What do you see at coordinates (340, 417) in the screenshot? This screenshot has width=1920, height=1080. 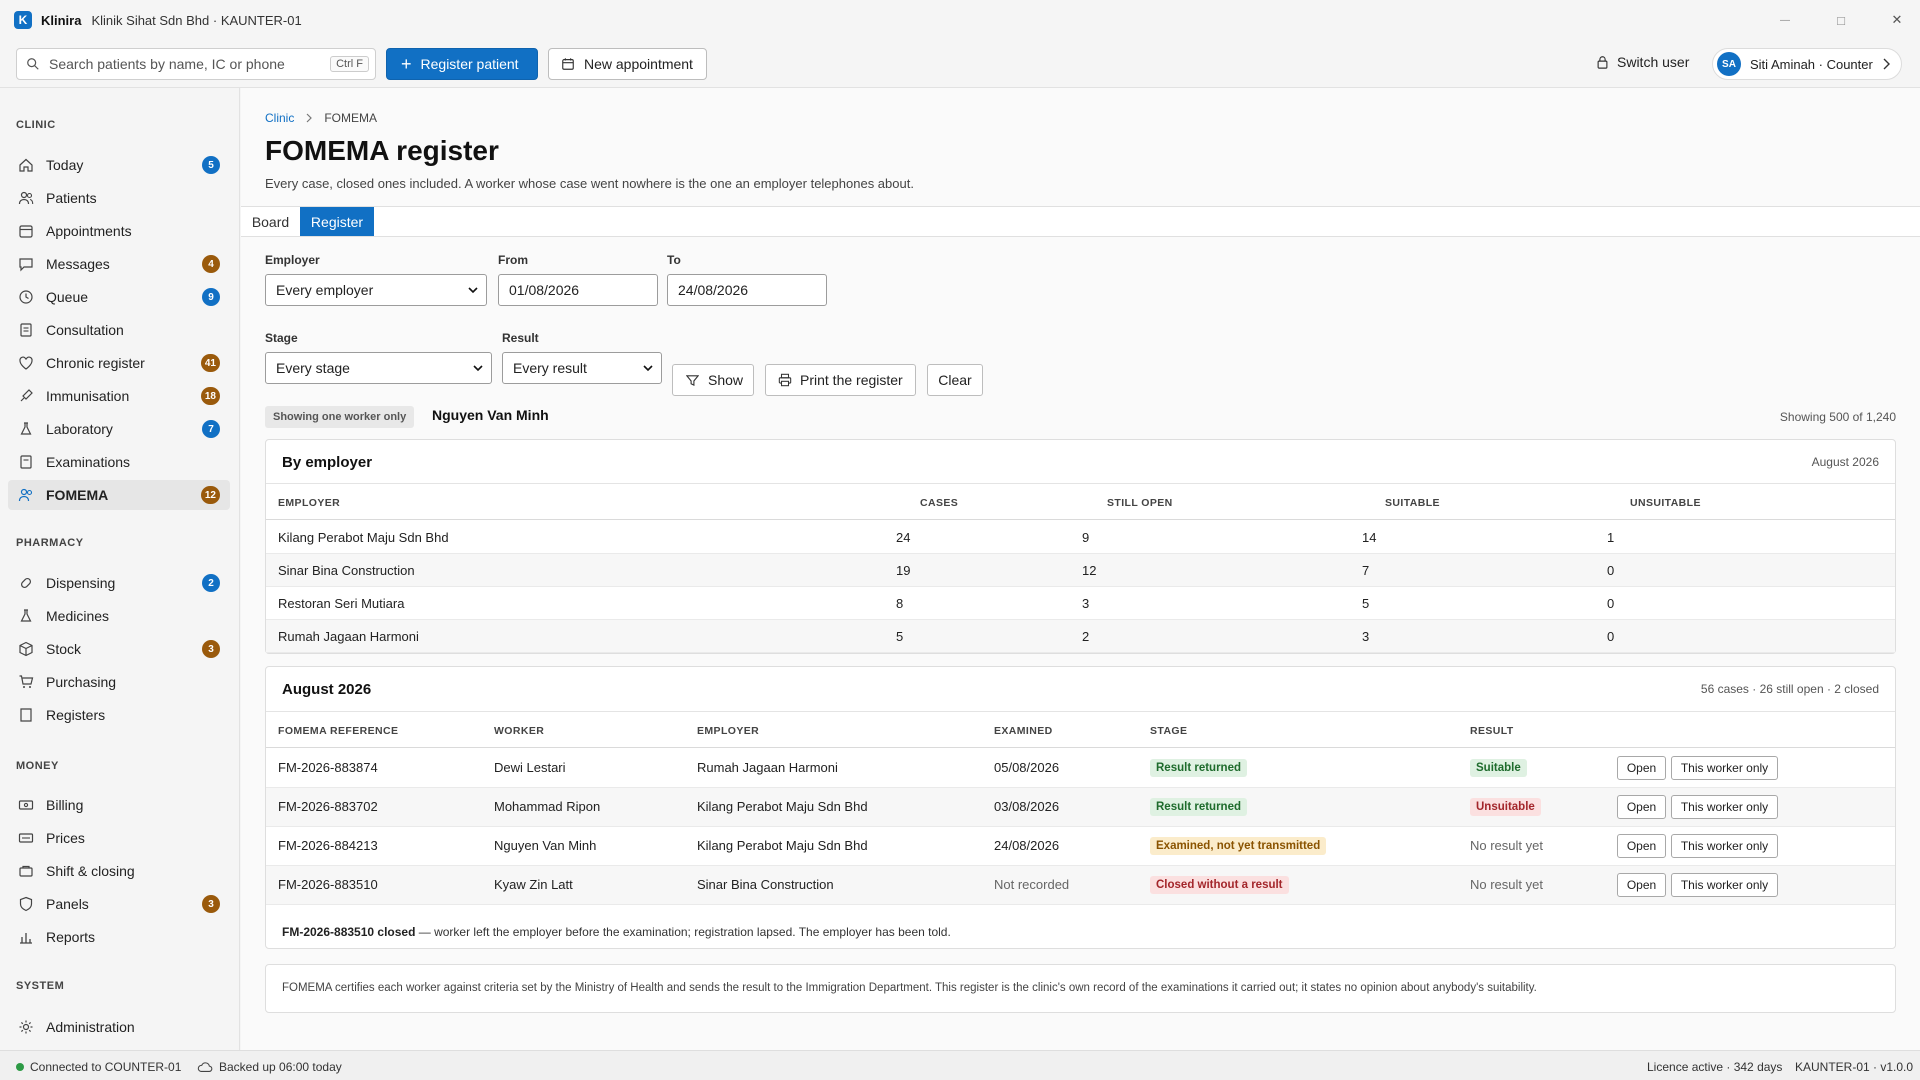 I see `worker-filter-chip: Showing one worker only` at bounding box center [340, 417].